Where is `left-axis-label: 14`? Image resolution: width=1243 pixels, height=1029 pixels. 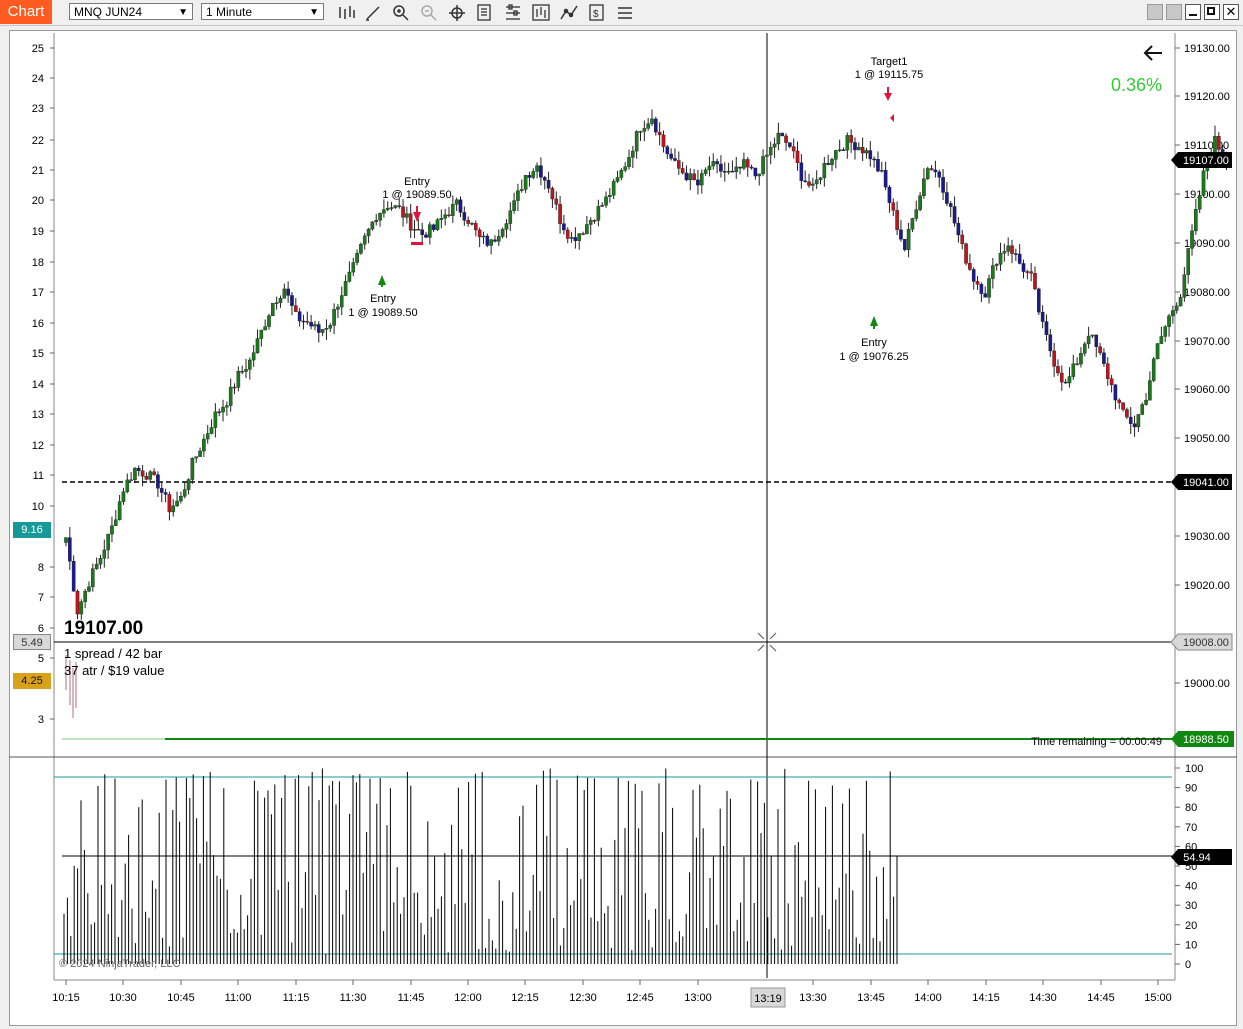 left-axis-label: 14 is located at coordinates (38, 385).